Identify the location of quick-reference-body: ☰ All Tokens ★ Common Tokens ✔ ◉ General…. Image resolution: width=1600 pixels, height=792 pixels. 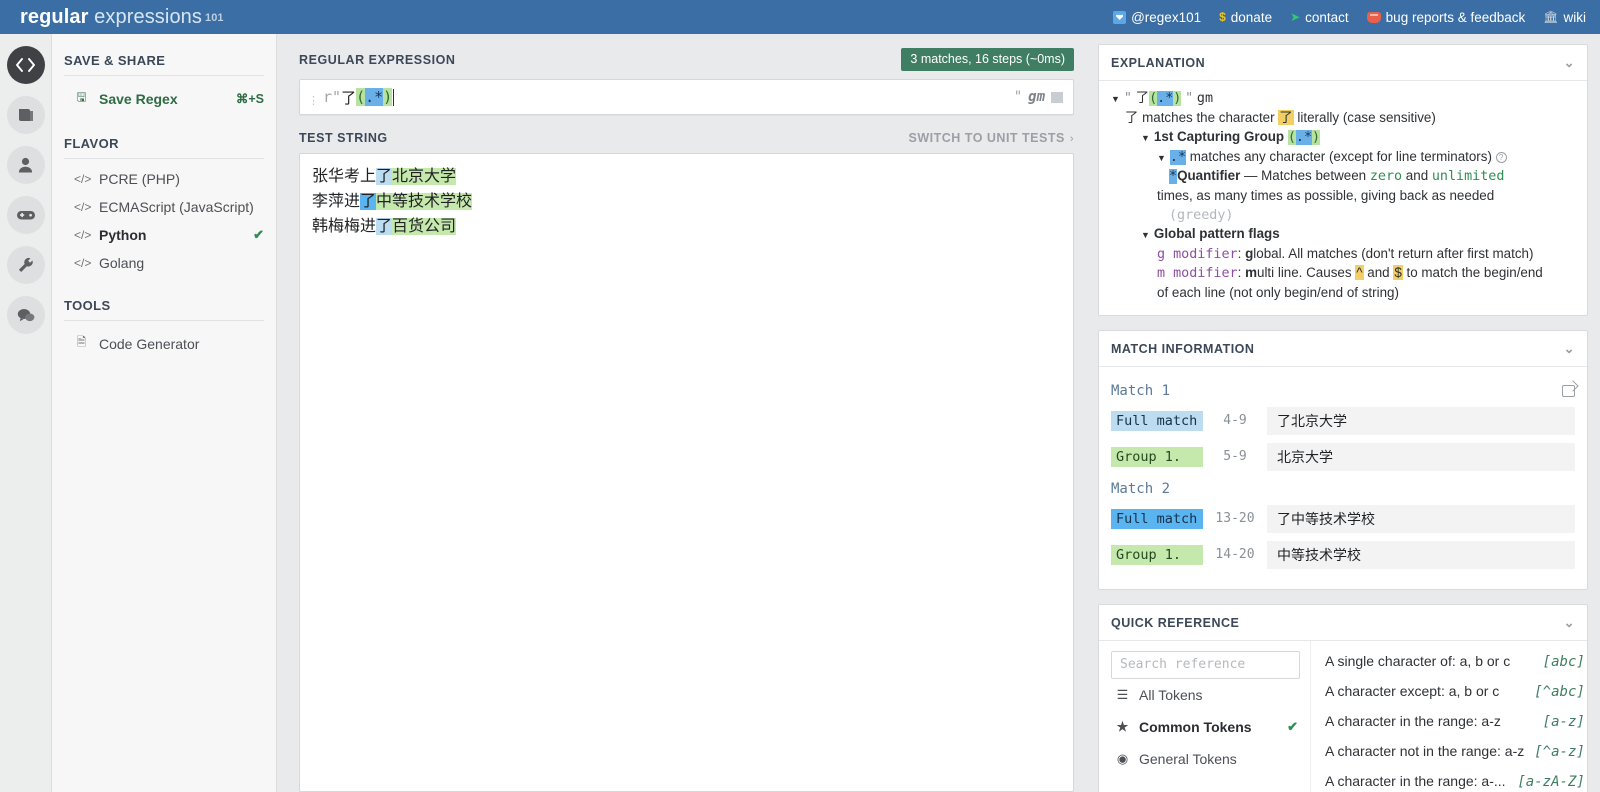
(1343, 716).